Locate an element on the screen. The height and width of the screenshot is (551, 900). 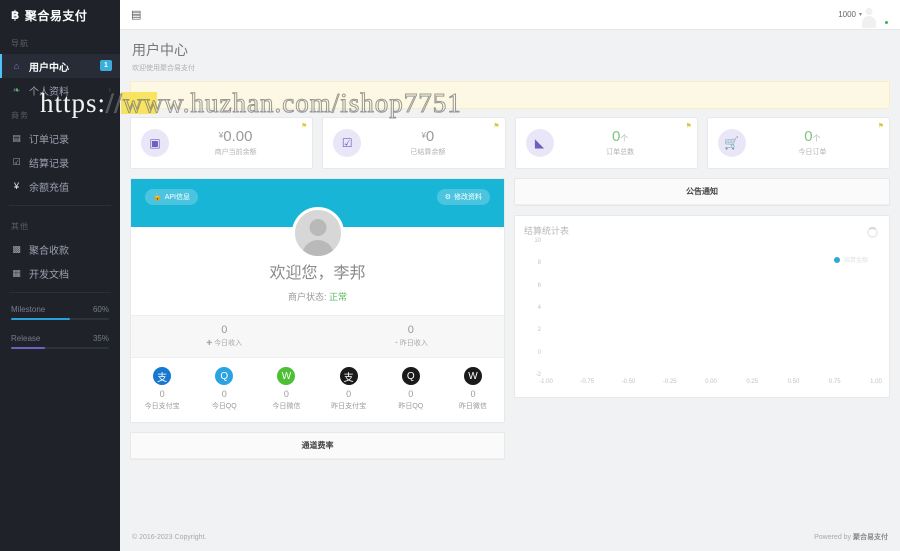
chart-x-tick: 0.00 is located at coordinates (711, 382).